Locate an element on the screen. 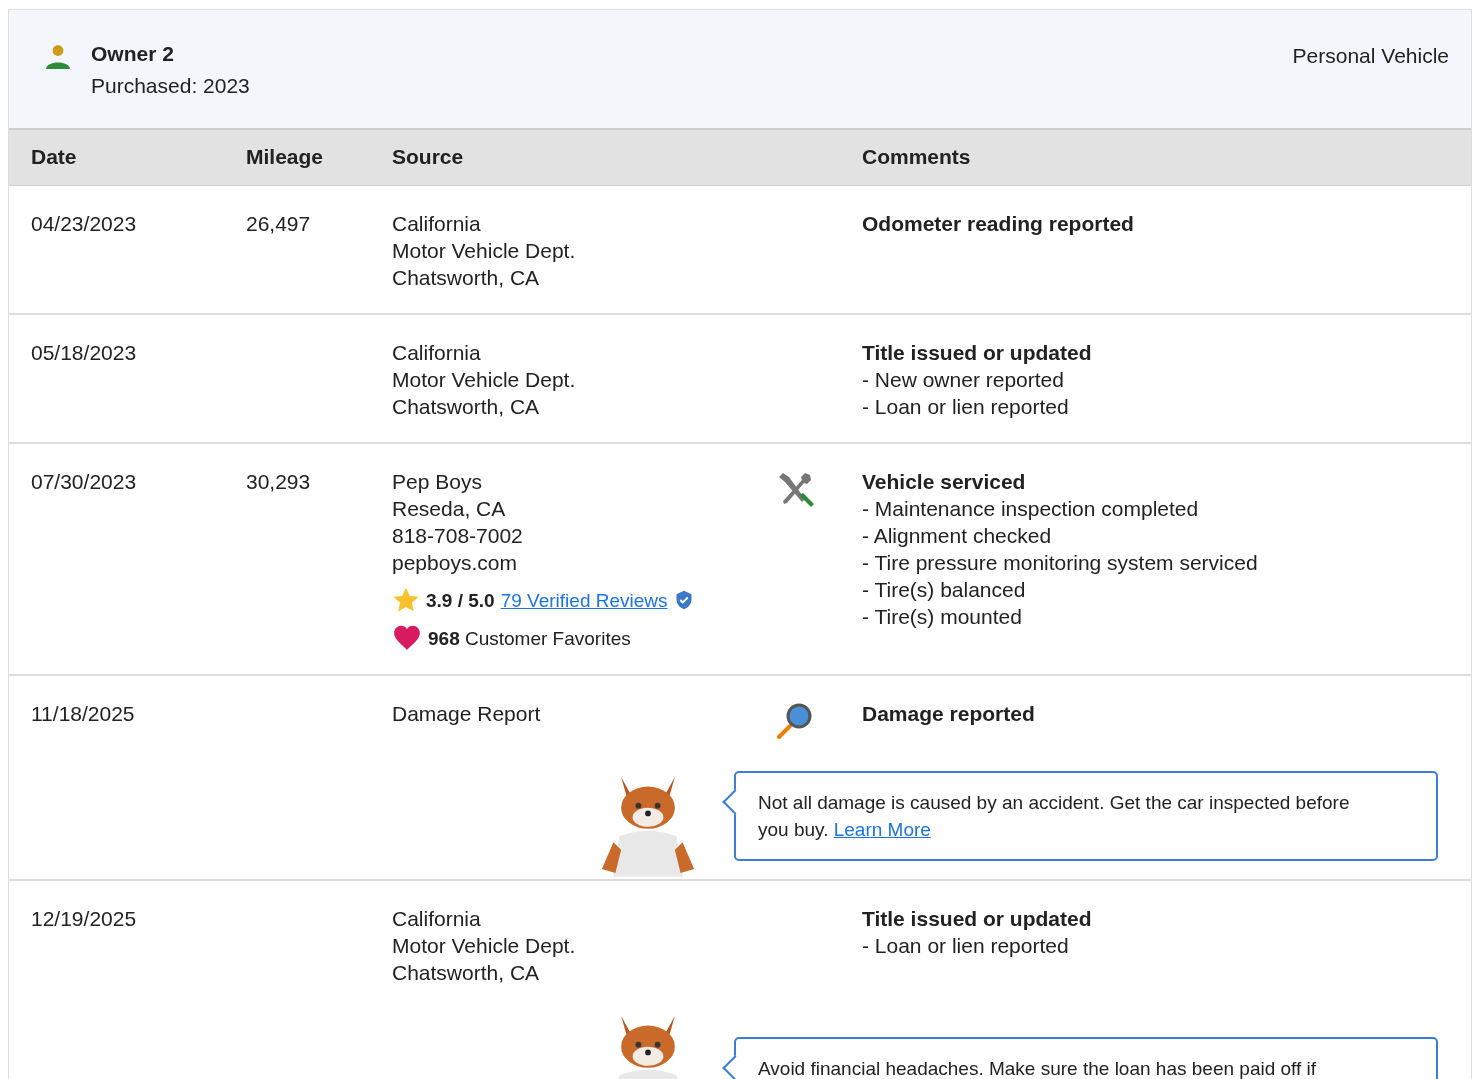  comment-item: - Maintenance inspection completed is located at coordinates (1031, 509).